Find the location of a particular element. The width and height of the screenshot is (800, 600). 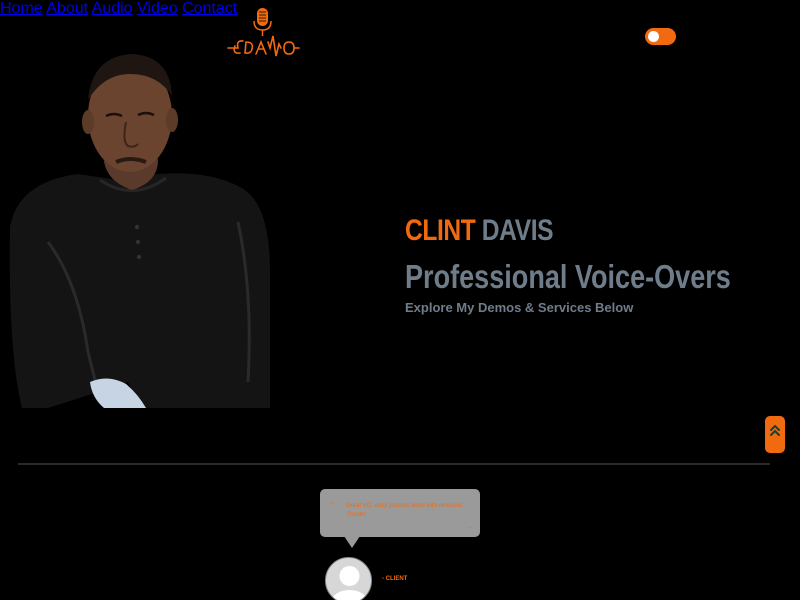

microphone-logo-icon is located at coordinates (263, 32).